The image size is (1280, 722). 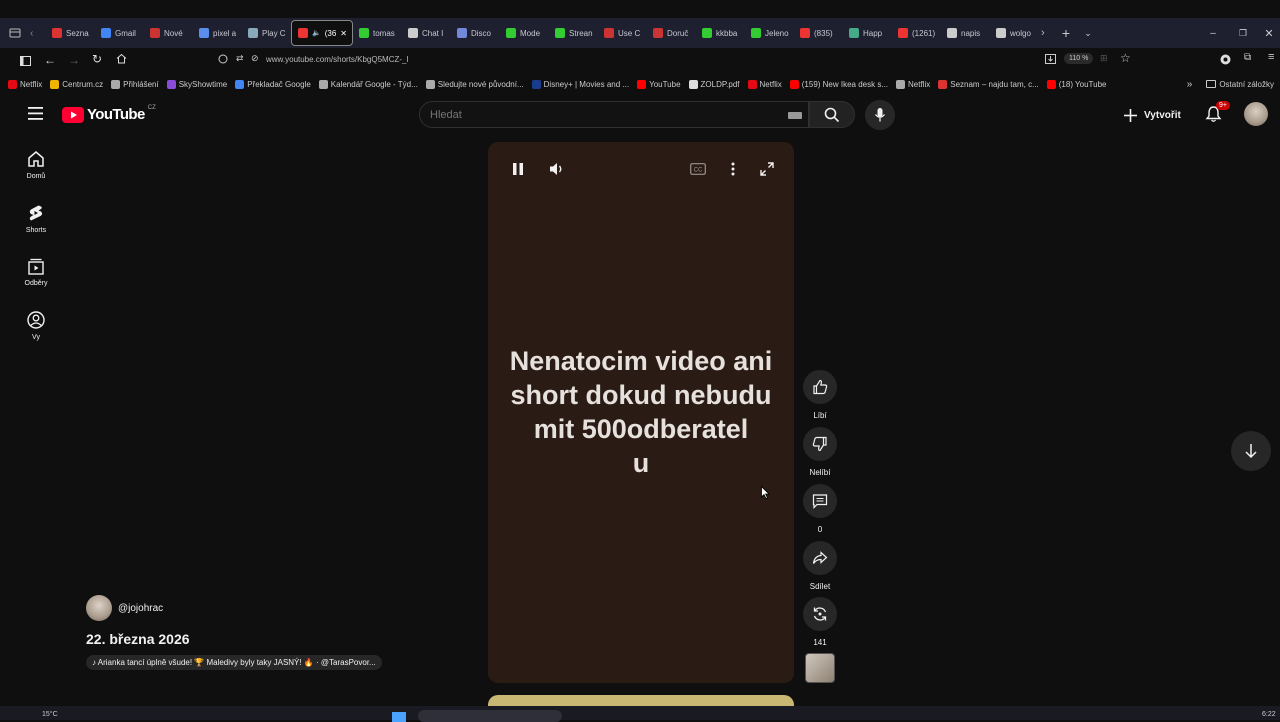 What do you see at coordinates (196, 84) in the screenshot?
I see `bookmark-item: SkyShowtime` at bounding box center [196, 84].